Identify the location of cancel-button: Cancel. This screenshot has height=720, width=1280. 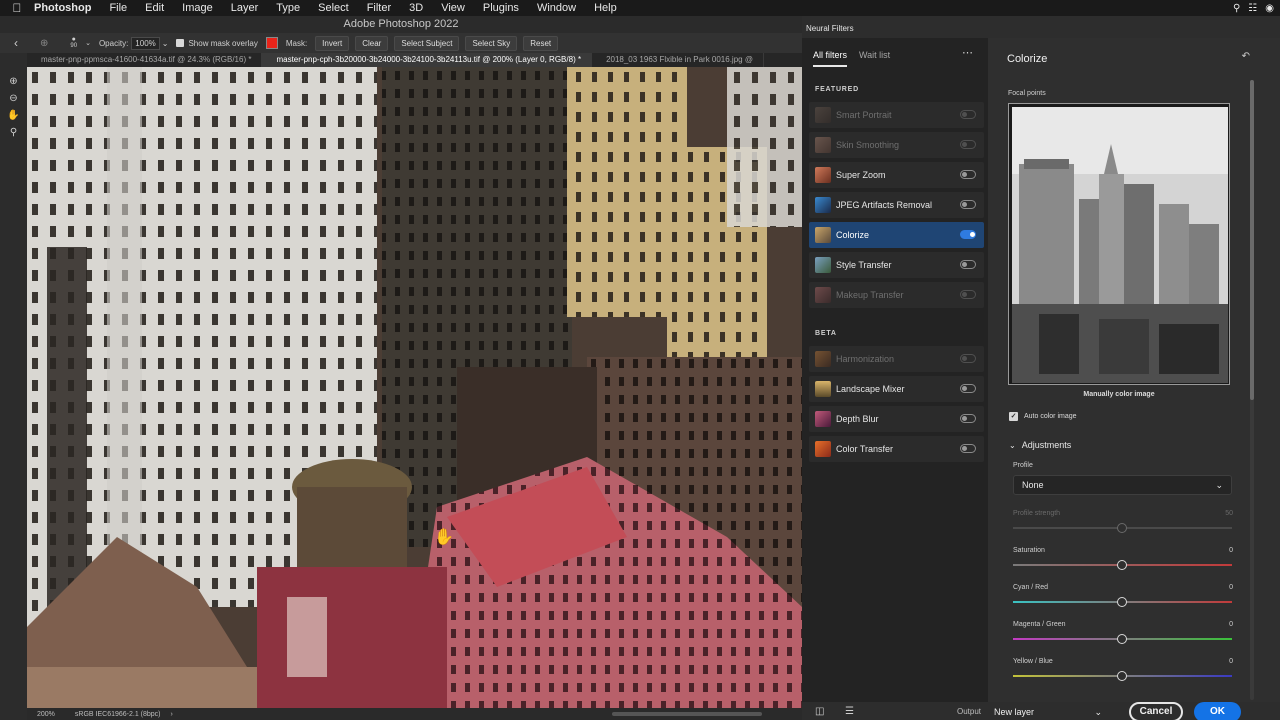
(1156, 711).